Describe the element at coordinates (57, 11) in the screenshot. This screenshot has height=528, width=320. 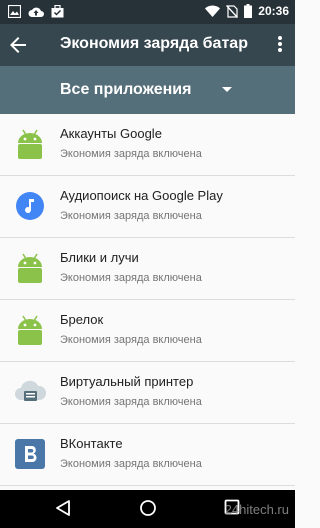
I see `briefcase-check-icon` at that location.